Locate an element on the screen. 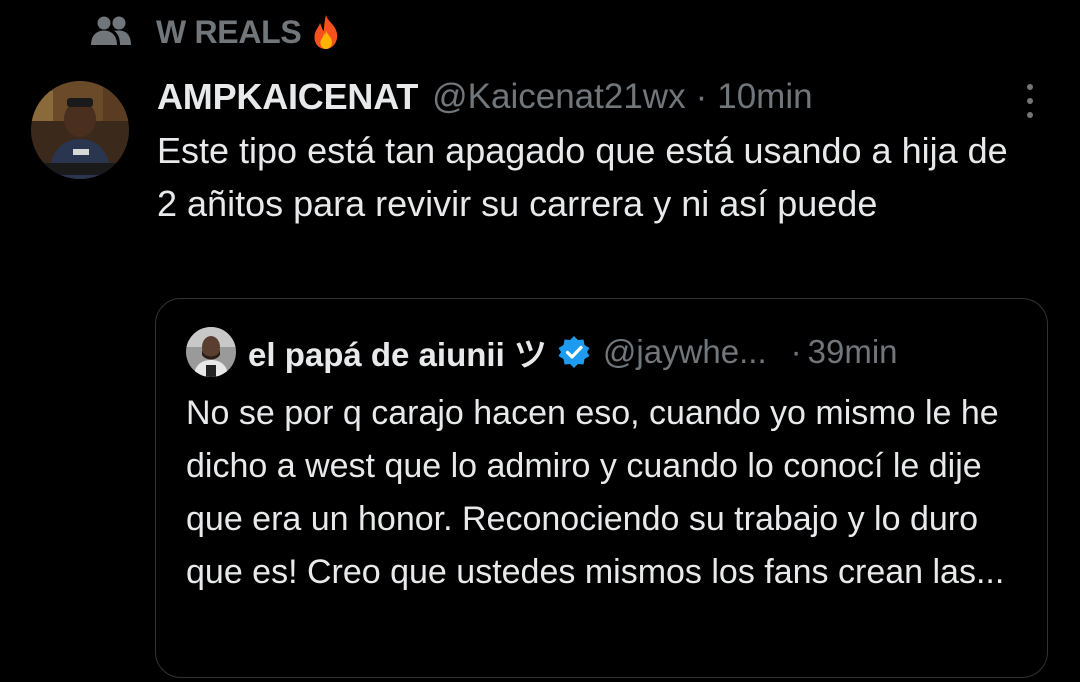 This screenshot has height=682, width=1080. more-options-button is located at coordinates (1030, 101).